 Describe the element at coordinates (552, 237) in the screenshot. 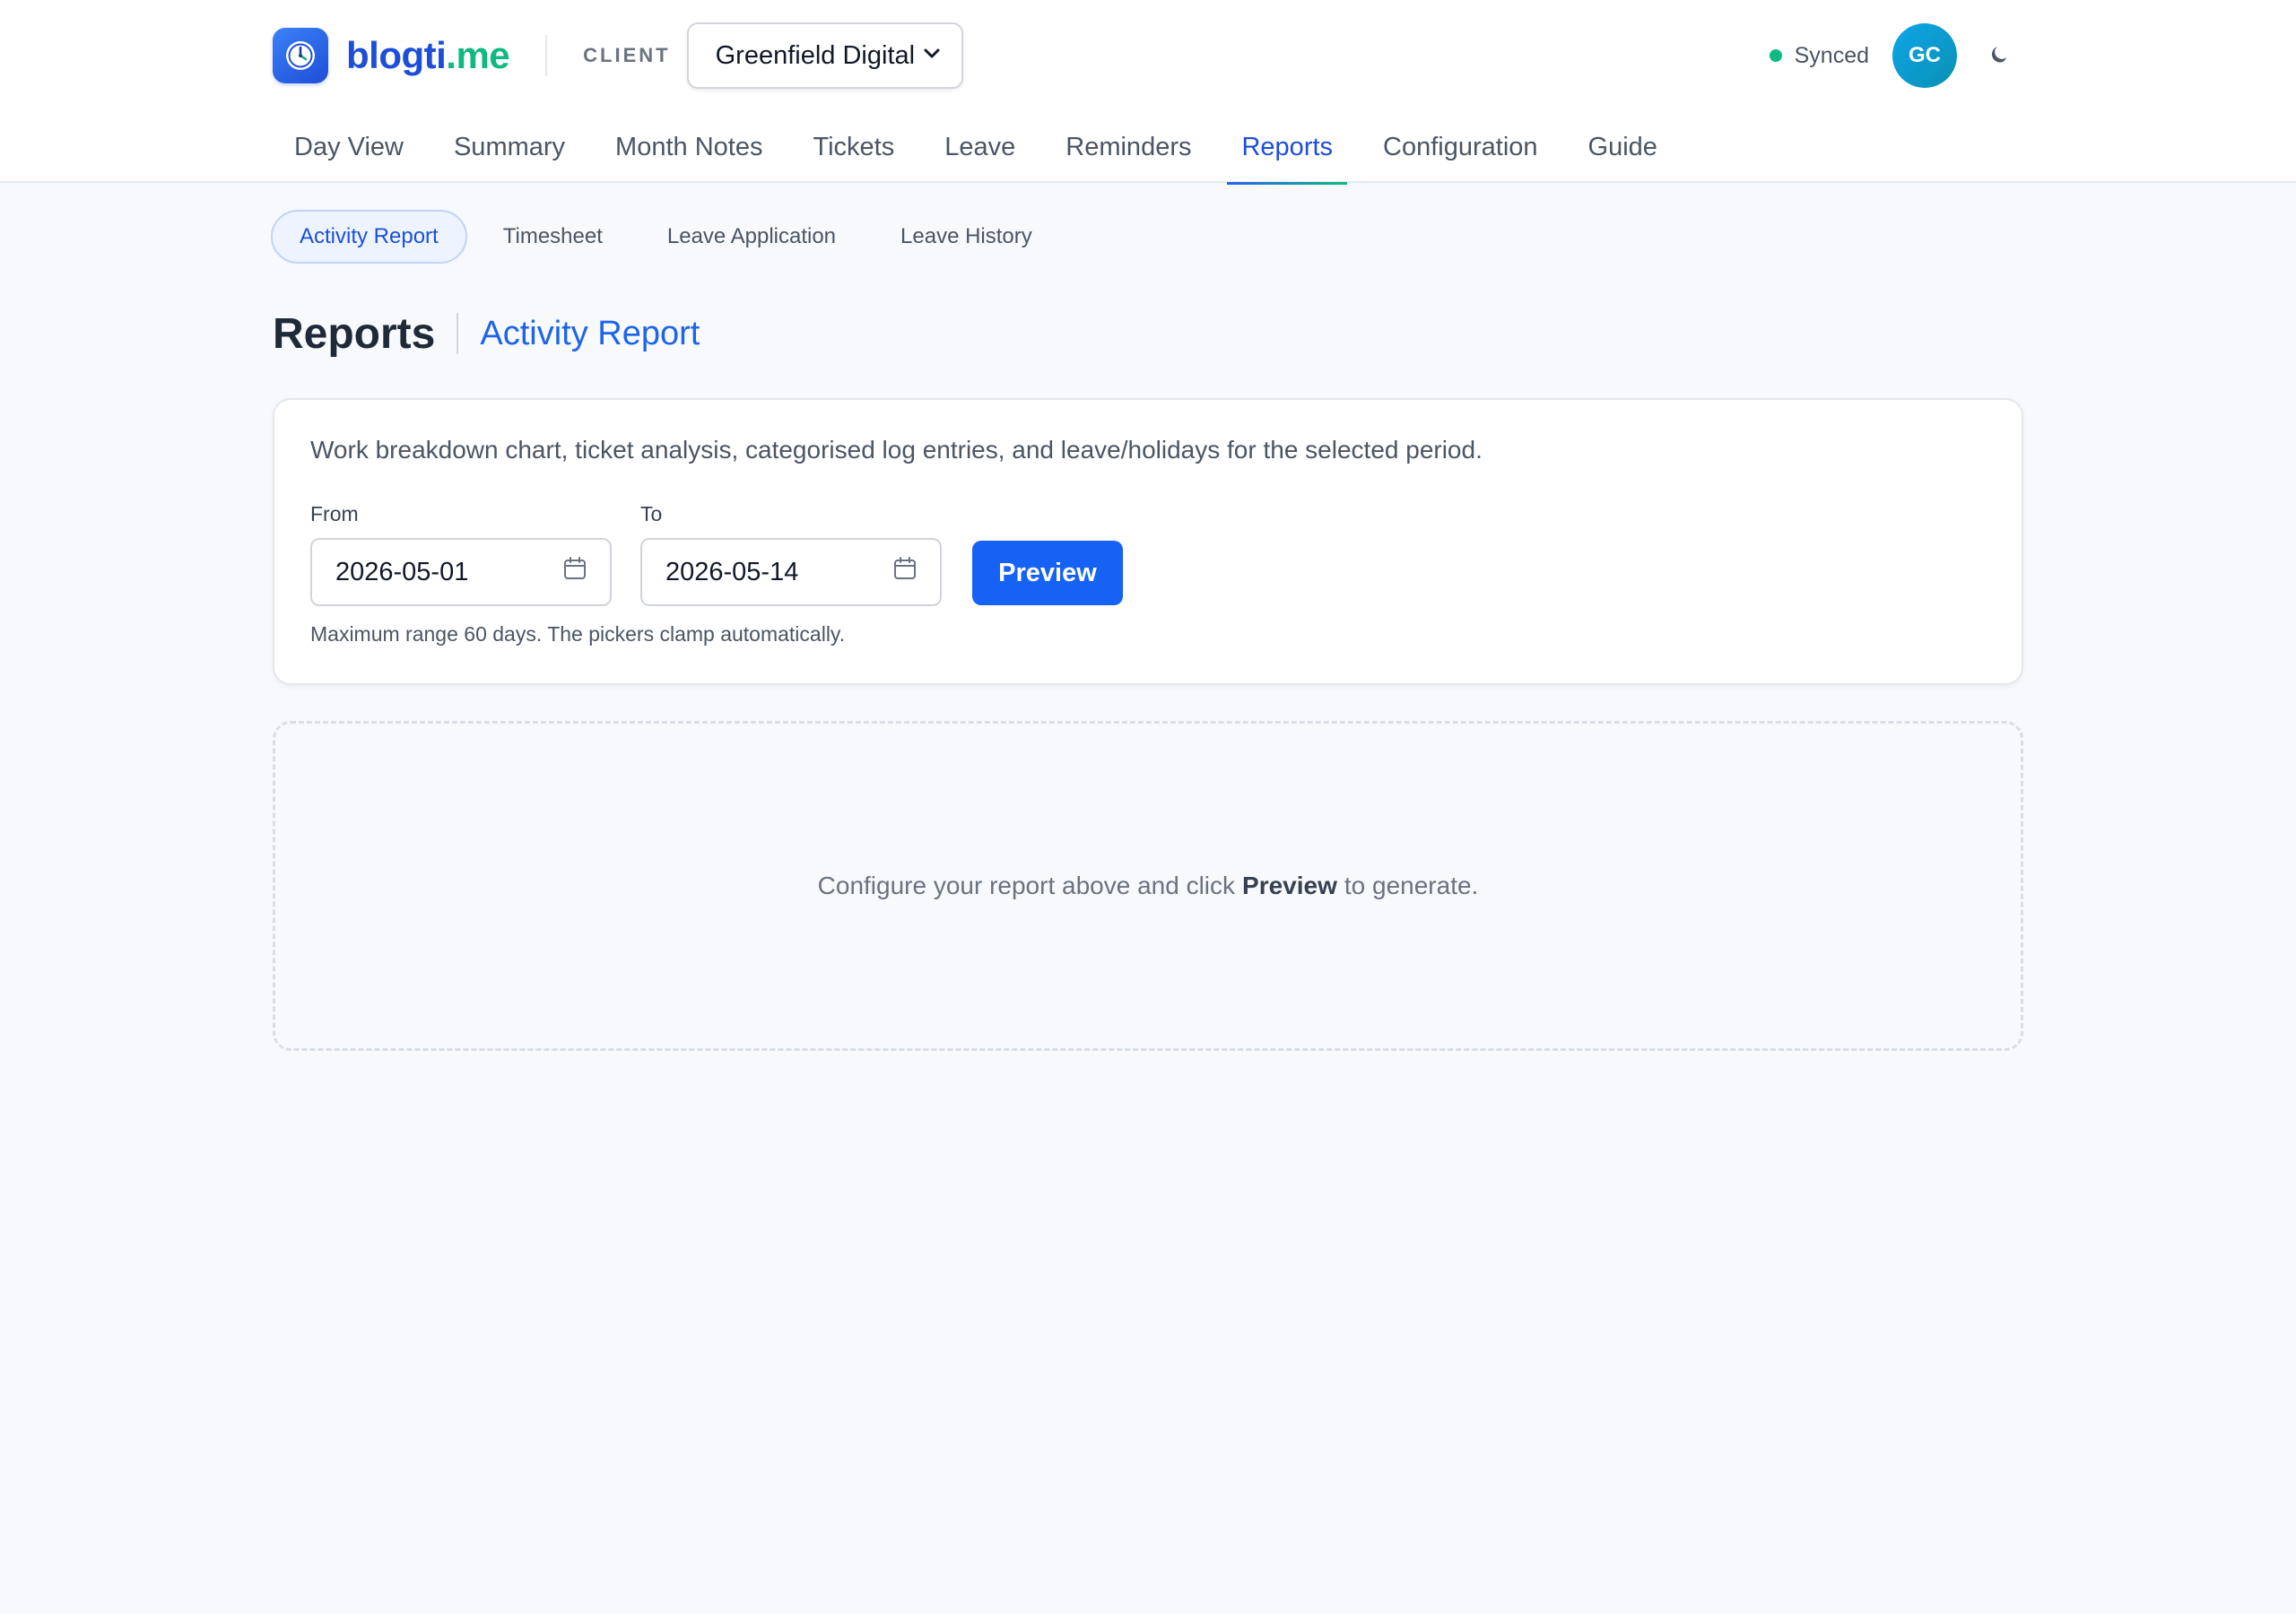

I see `subtab-timesheet: Timesheet` at that location.